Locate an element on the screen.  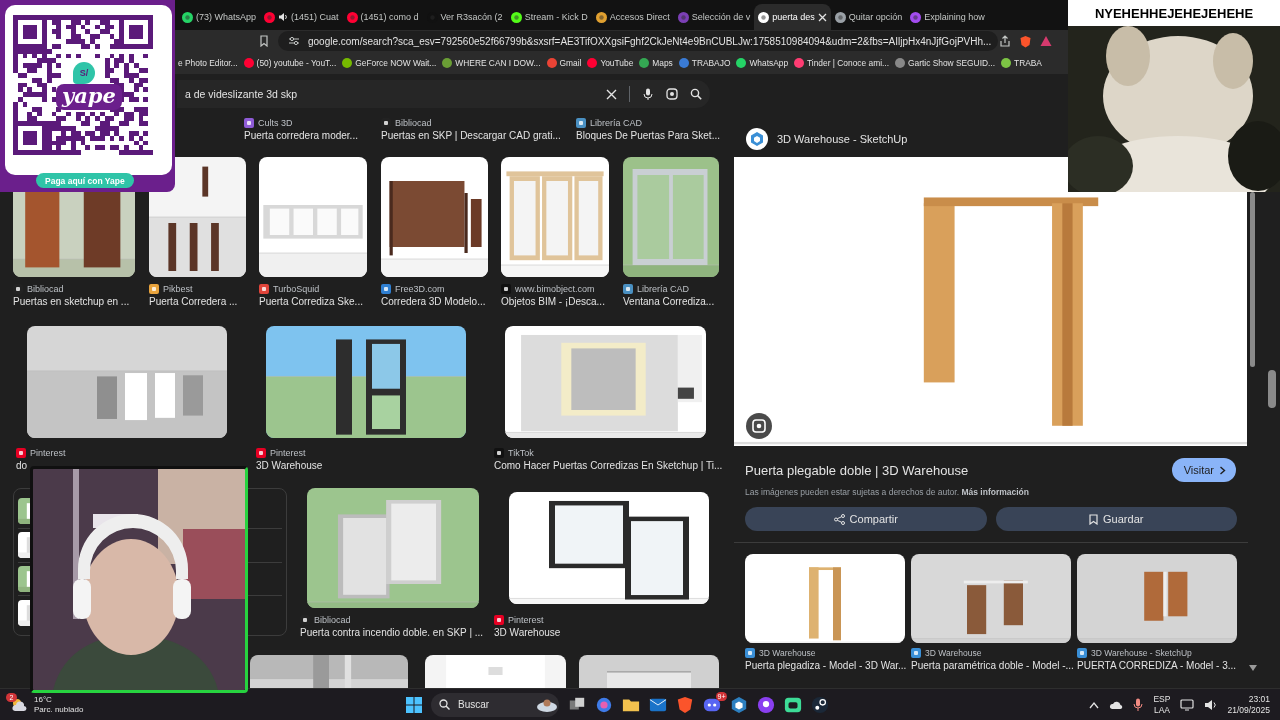
more-info-link: Más información is located at coordinates (995, 492).